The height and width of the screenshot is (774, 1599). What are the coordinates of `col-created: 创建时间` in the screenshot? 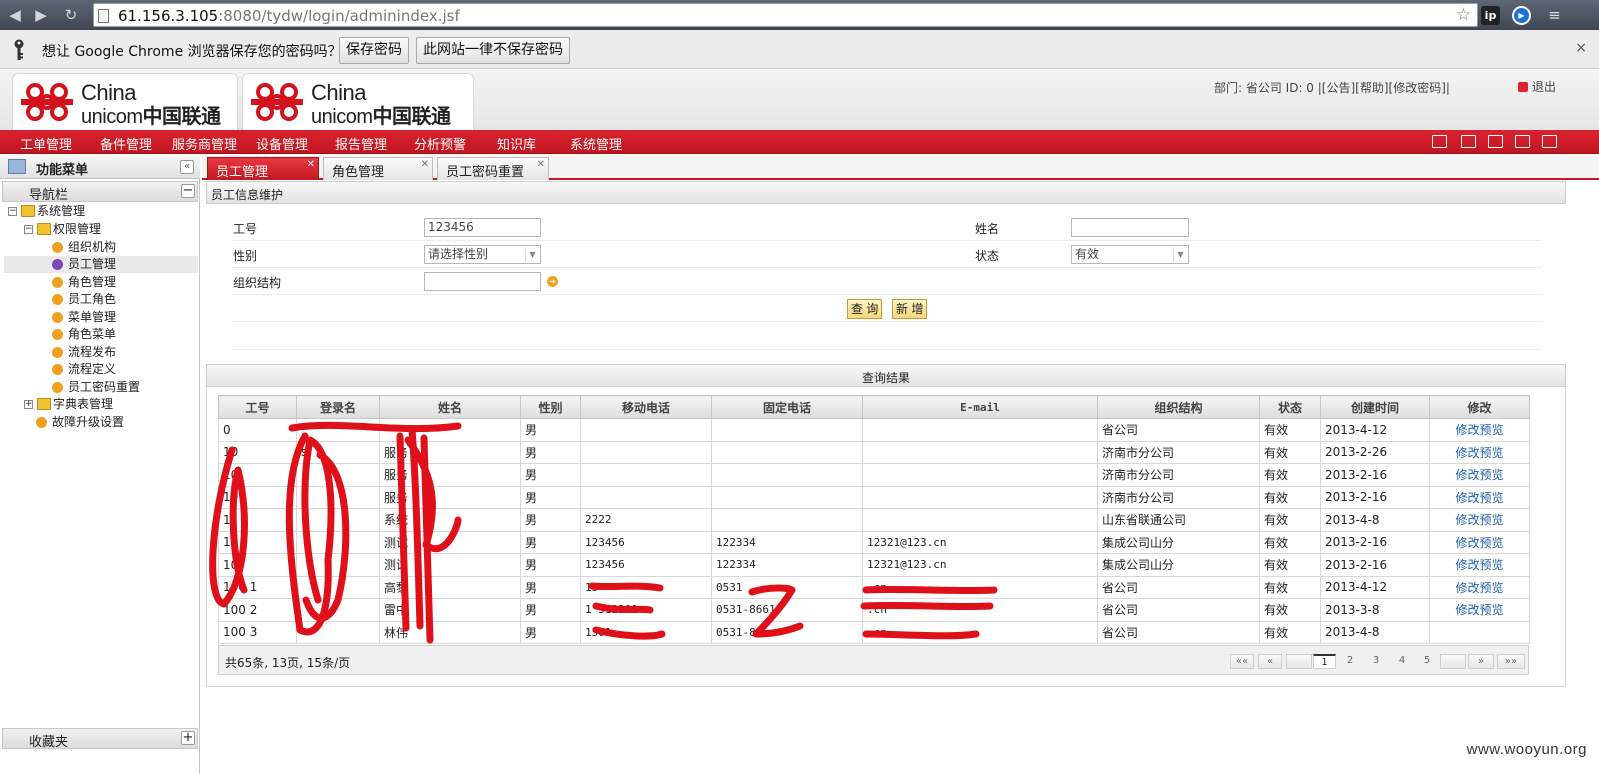 It's located at (1375, 407).